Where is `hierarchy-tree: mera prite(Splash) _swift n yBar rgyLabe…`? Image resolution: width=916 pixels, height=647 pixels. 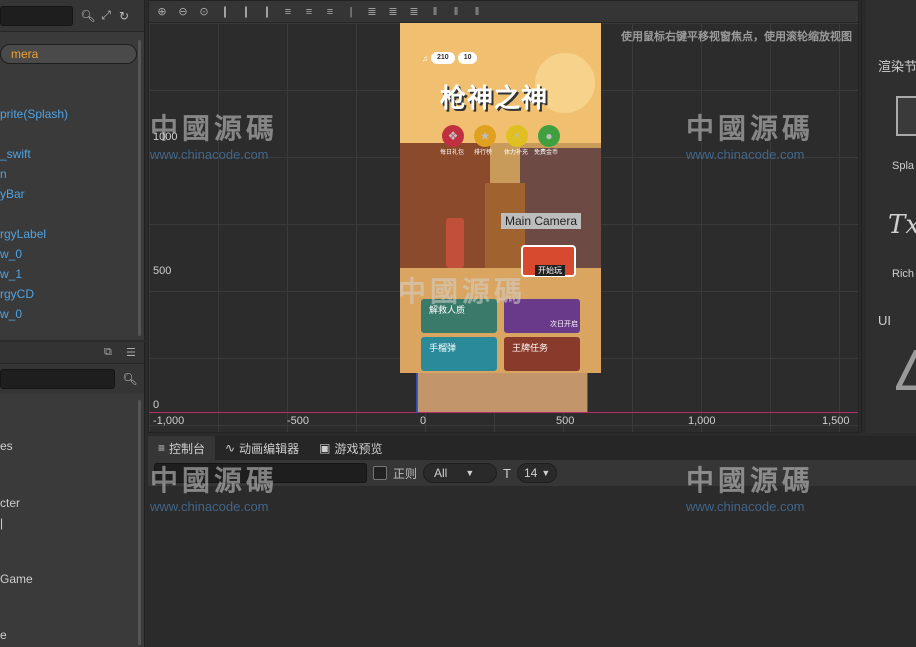
hierarchy-tree: mera prite(Splash) _swift n yBar rgyLabe… is located at coordinates (68, 184).